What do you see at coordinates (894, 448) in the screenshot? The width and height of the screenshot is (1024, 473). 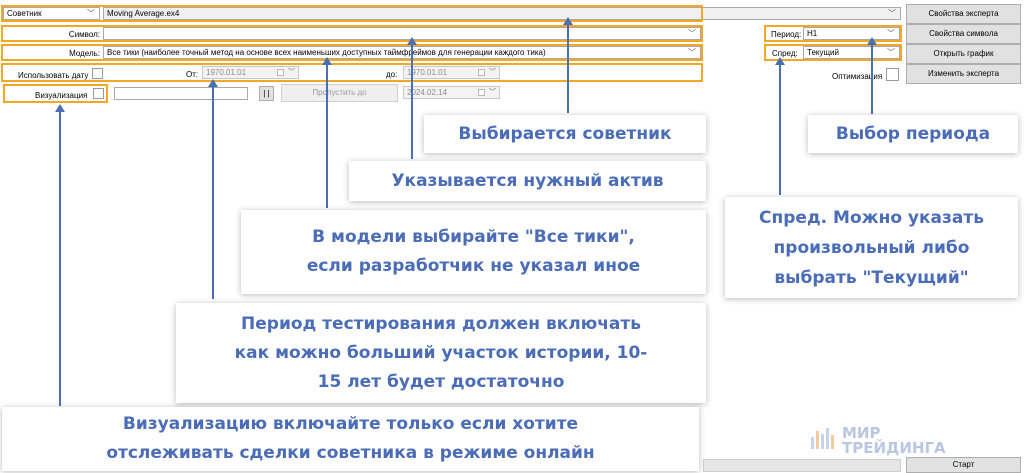 I see `logo-line2: ТРЕЙДИНГА` at bounding box center [894, 448].